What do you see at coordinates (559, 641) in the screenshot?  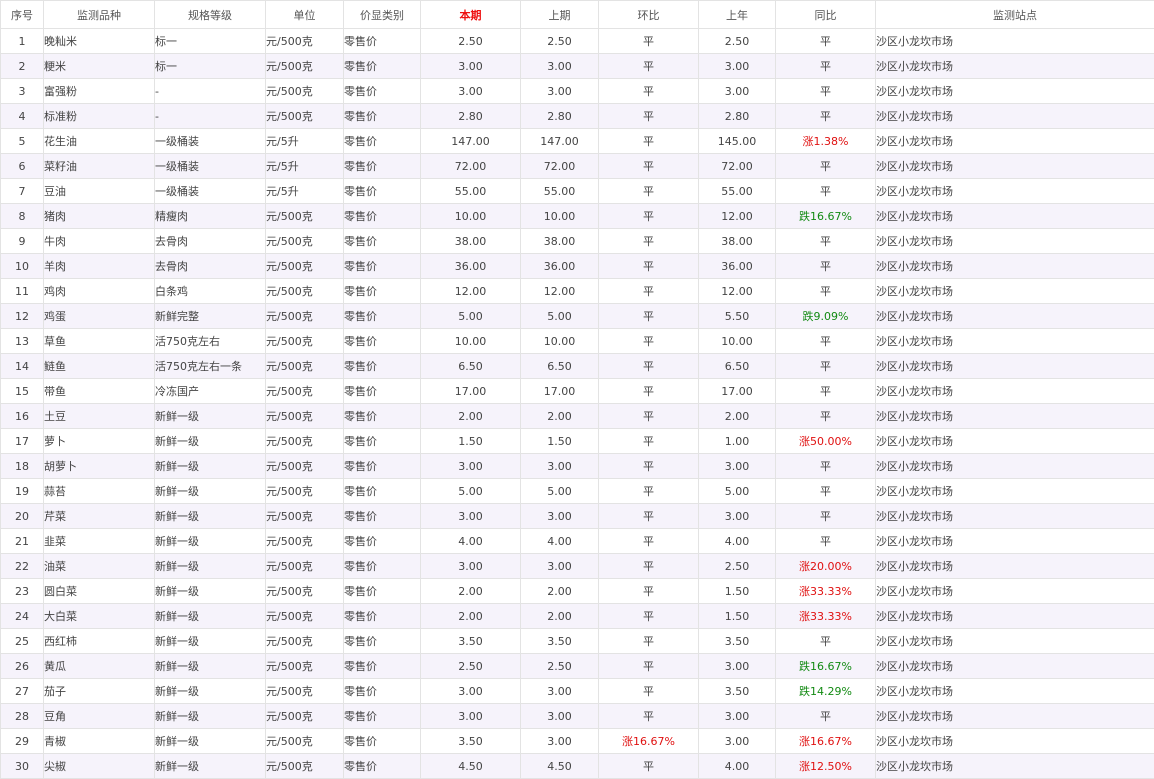 I see `cell-previous: 3.50` at bounding box center [559, 641].